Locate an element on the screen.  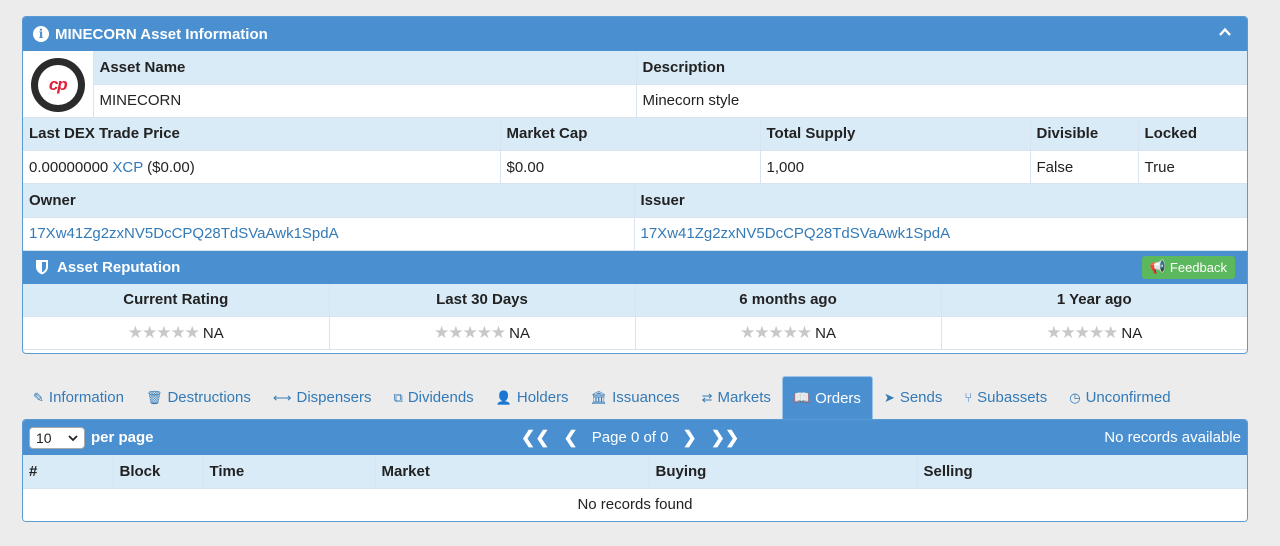
megaphone-icon: 📢 is located at coordinates (1157, 266).